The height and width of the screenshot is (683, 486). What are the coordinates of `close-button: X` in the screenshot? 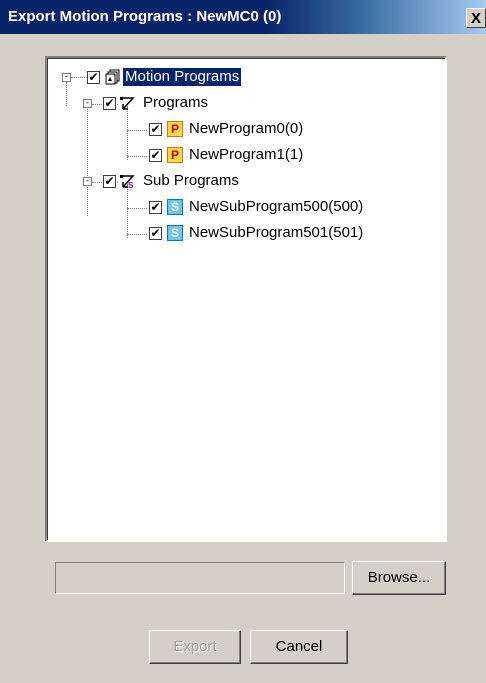 It's located at (476, 18).